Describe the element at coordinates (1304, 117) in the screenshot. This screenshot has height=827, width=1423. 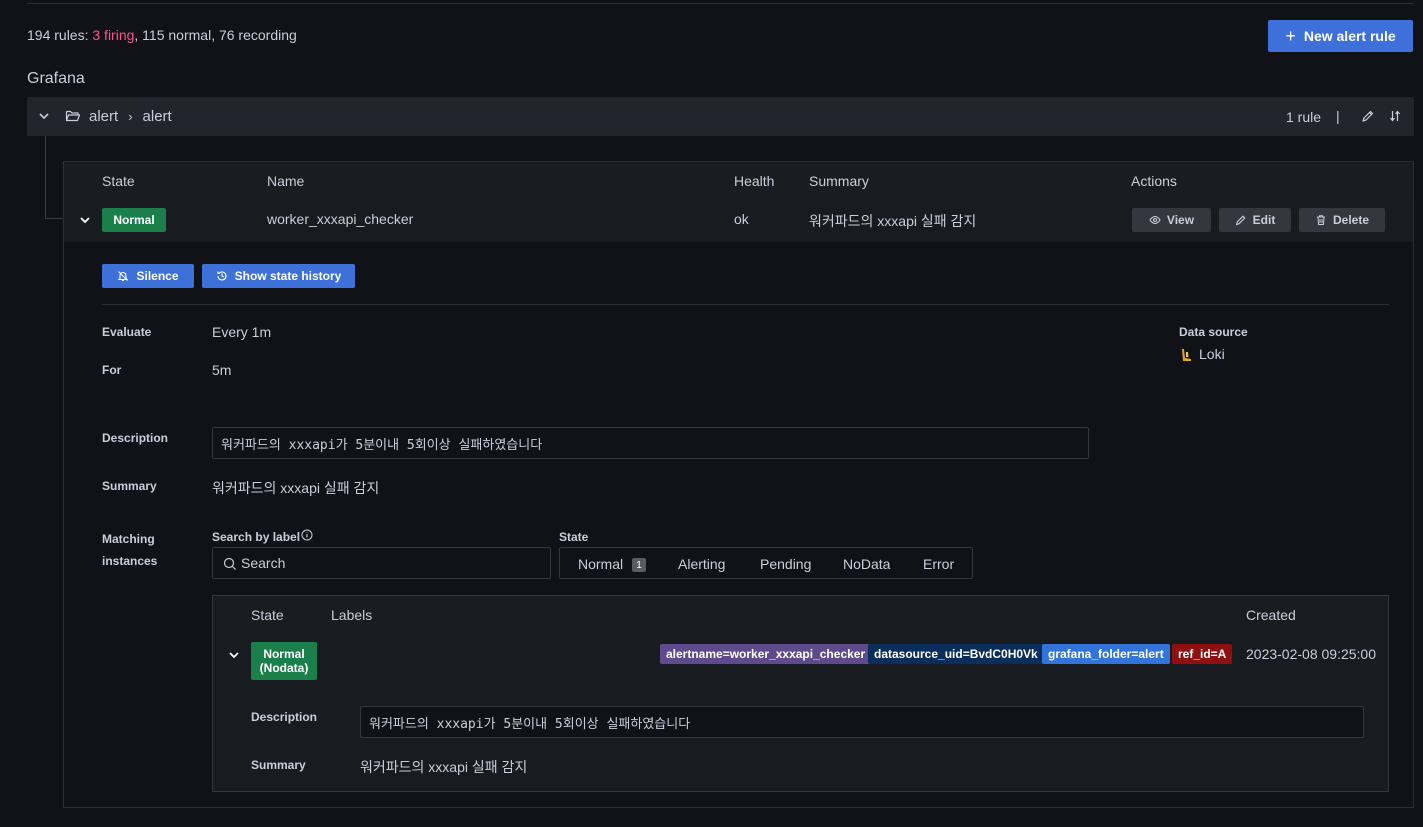
I see `rule-count: 1 rule` at that location.